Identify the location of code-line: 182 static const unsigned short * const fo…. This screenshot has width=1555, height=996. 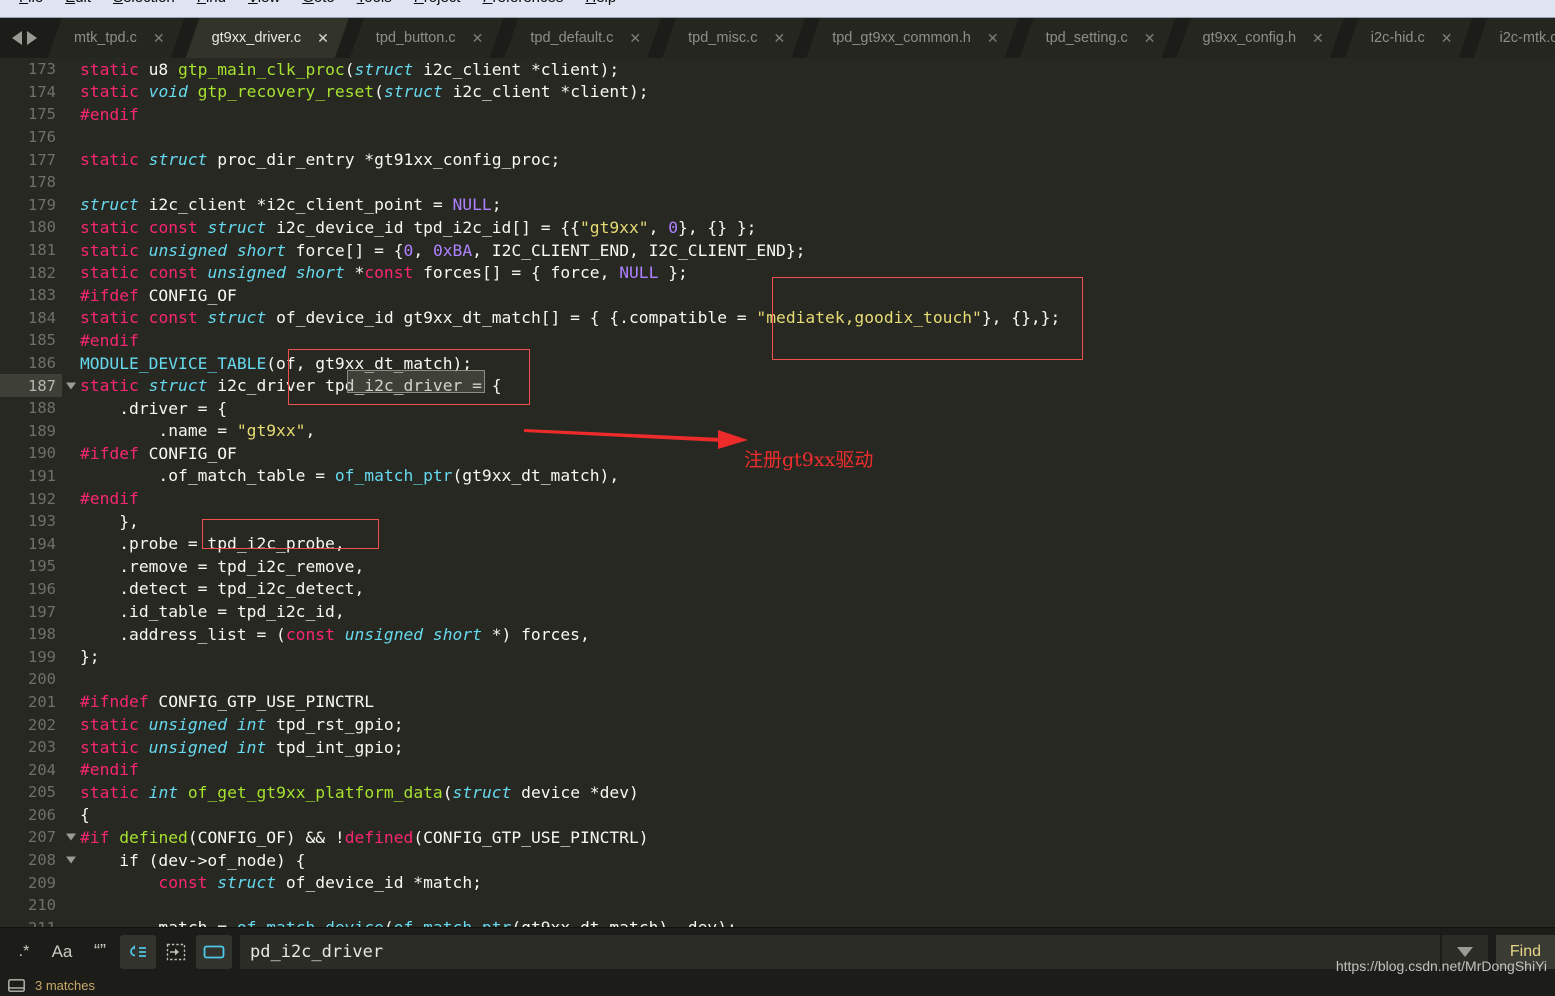
(777, 272).